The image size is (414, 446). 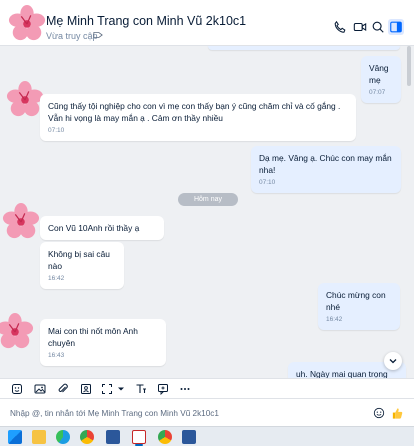 What do you see at coordinates (185, 389) in the screenshot?
I see `more-icon` at bounding box center [185, 389].